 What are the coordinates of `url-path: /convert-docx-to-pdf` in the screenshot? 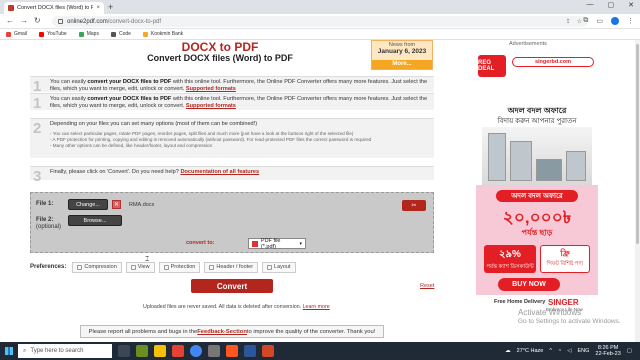 It's located at (134, 21).